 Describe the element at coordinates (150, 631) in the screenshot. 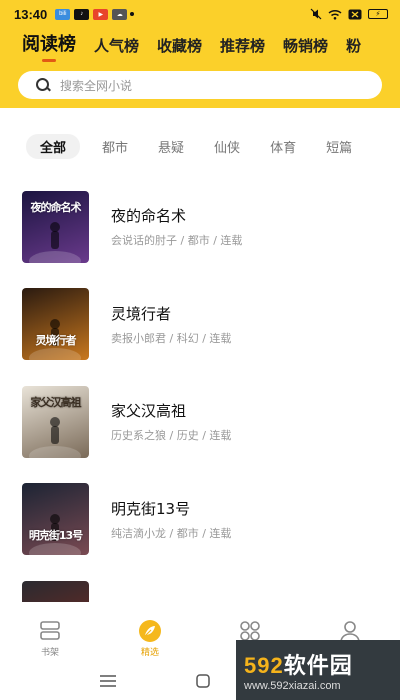

I see `leaf-icon` at that location.